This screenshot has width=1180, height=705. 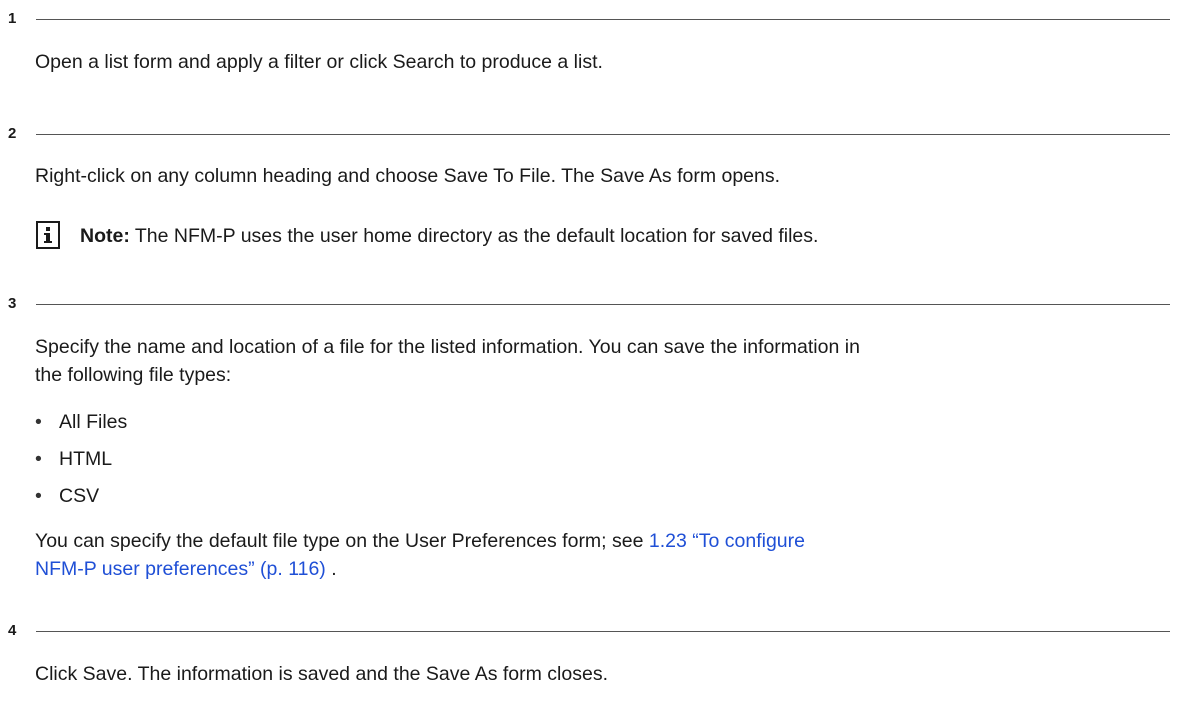 What do you see at coordinates (12, 133) in the screenshot?
I see `step-number: 2` at bounding box center [12, 133].